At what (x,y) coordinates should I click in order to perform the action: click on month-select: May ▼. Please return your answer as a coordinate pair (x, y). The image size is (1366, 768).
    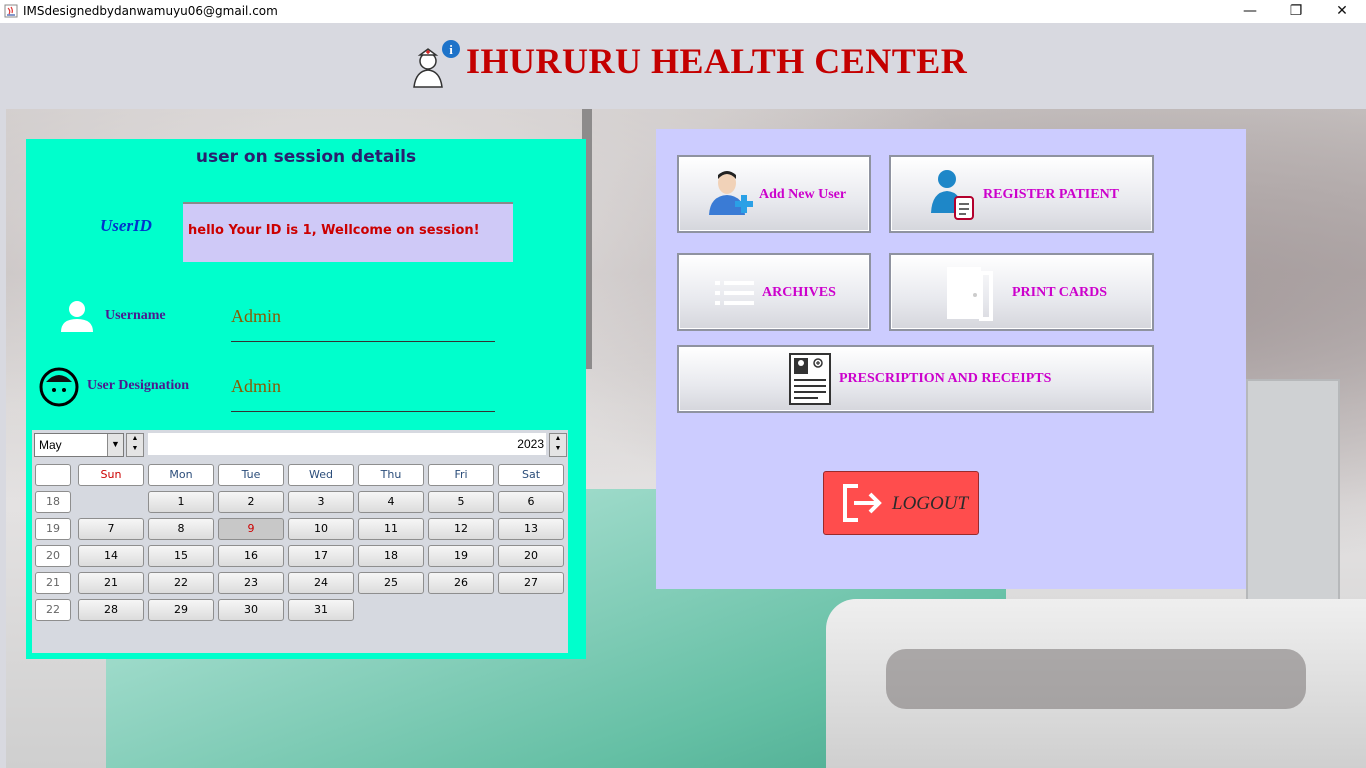
    Looking at the image, I should click on (79, 445).